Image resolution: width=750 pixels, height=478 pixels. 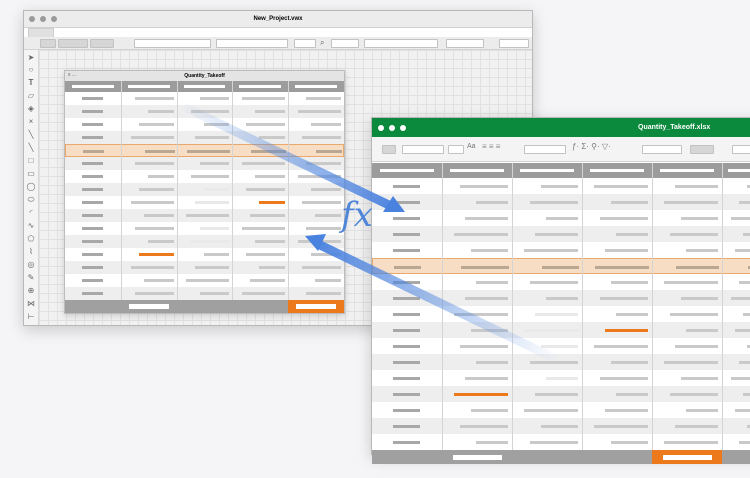 I want to click on select-arrow-icon: ➤, so click(x=31, y=58).